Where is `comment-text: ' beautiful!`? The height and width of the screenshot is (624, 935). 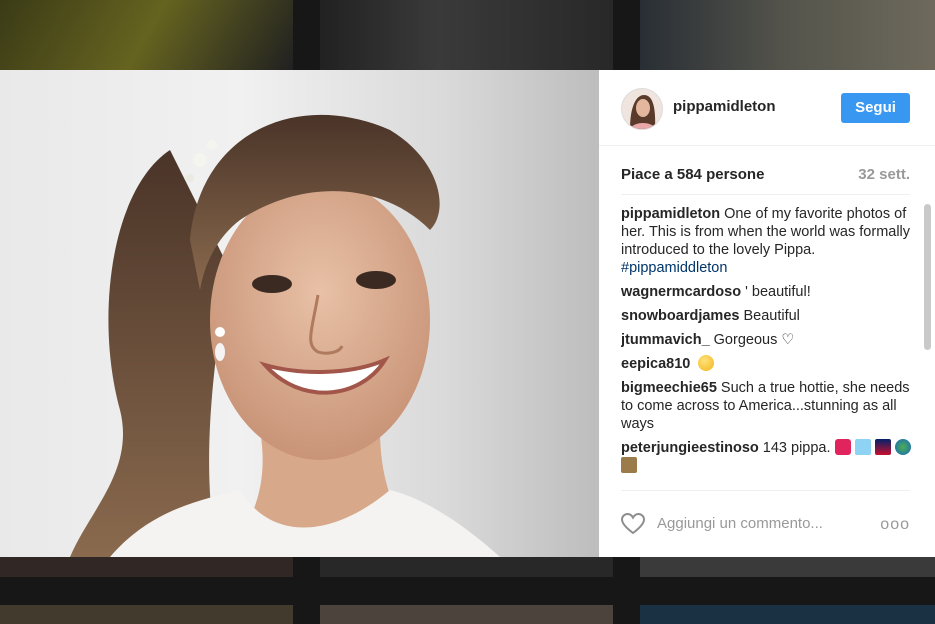 comment-text: ' beautiful! is located at coordinates (778, 292).